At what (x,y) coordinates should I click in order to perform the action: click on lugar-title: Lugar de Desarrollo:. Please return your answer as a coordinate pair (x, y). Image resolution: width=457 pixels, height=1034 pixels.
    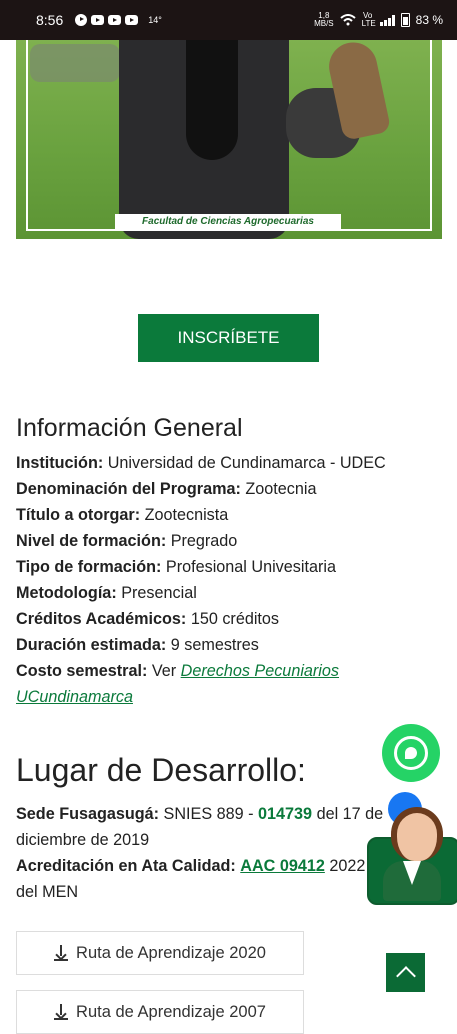
    Looking at the image, I should click on (161, 770).